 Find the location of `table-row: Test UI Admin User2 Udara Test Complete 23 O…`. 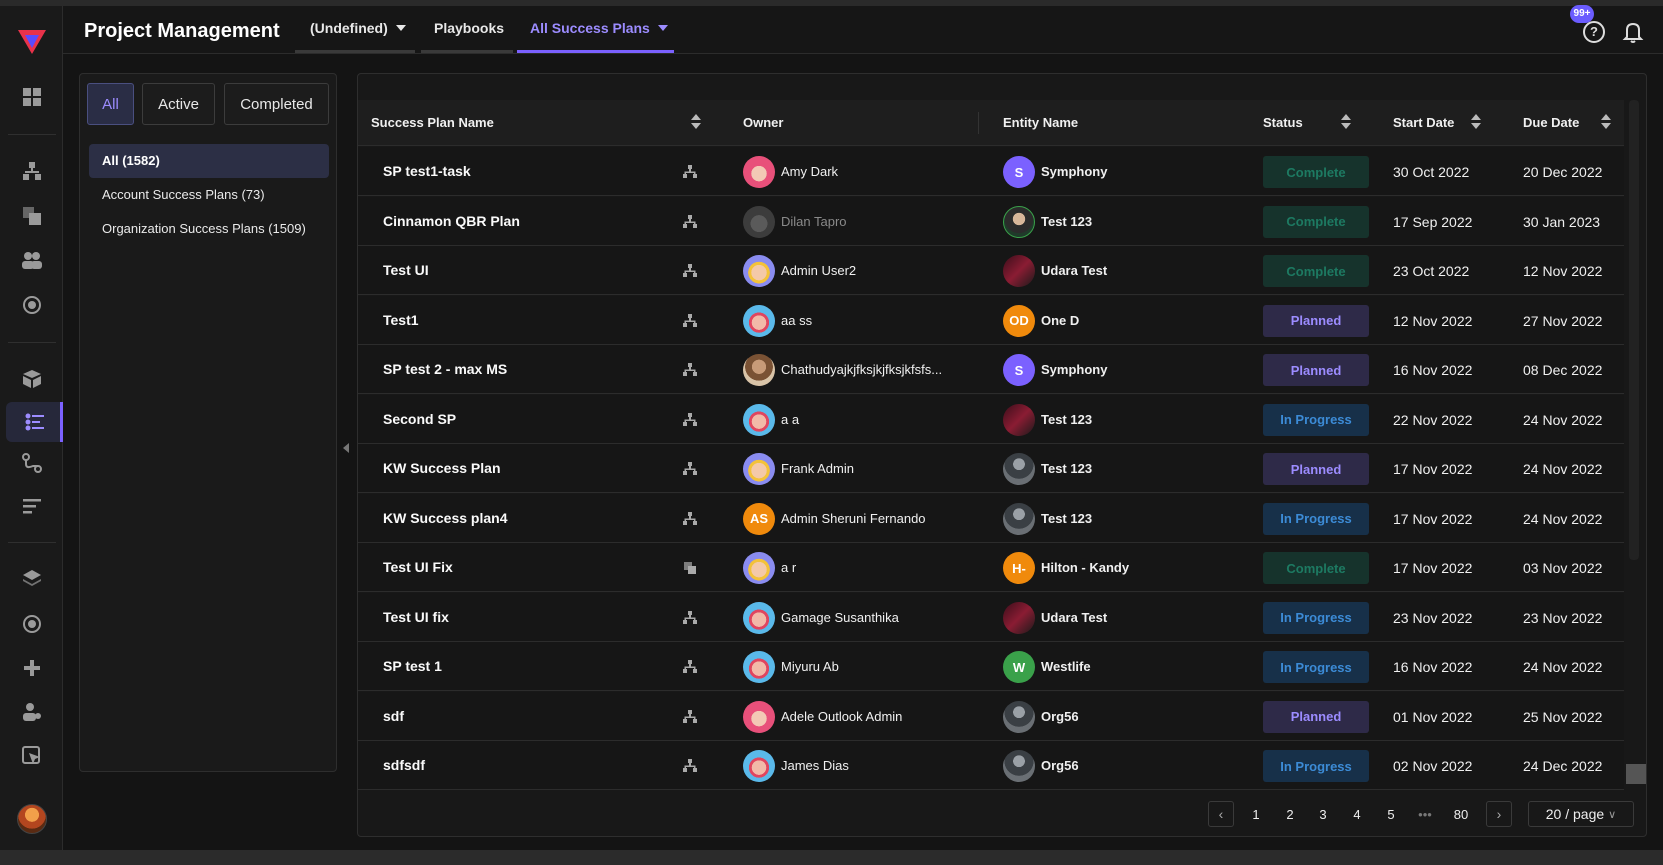

table-row: Test UI Admin User2 Udara Test Complete 23 O… is located at coordinates (991, 270).